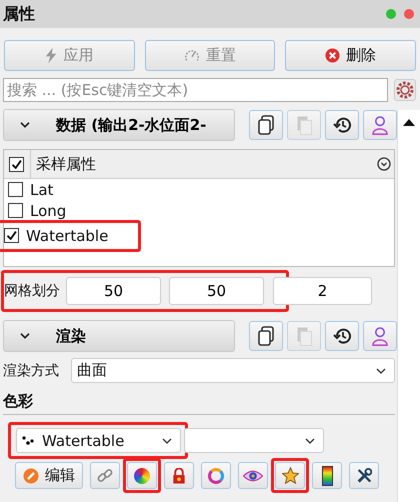  I want to click on ring-icon, so click(216, 476).